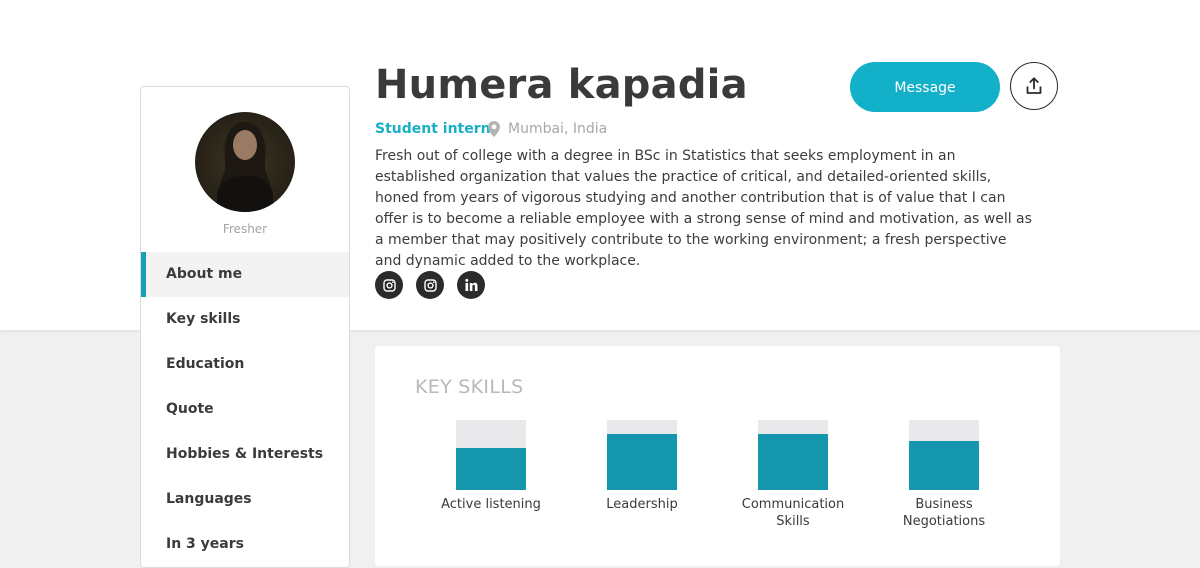 The image size is (1200, 568). Describe the element at coordinates (469, 387) in the screenshot. I see `key-skills-title: KEY SKILLS` at that location.